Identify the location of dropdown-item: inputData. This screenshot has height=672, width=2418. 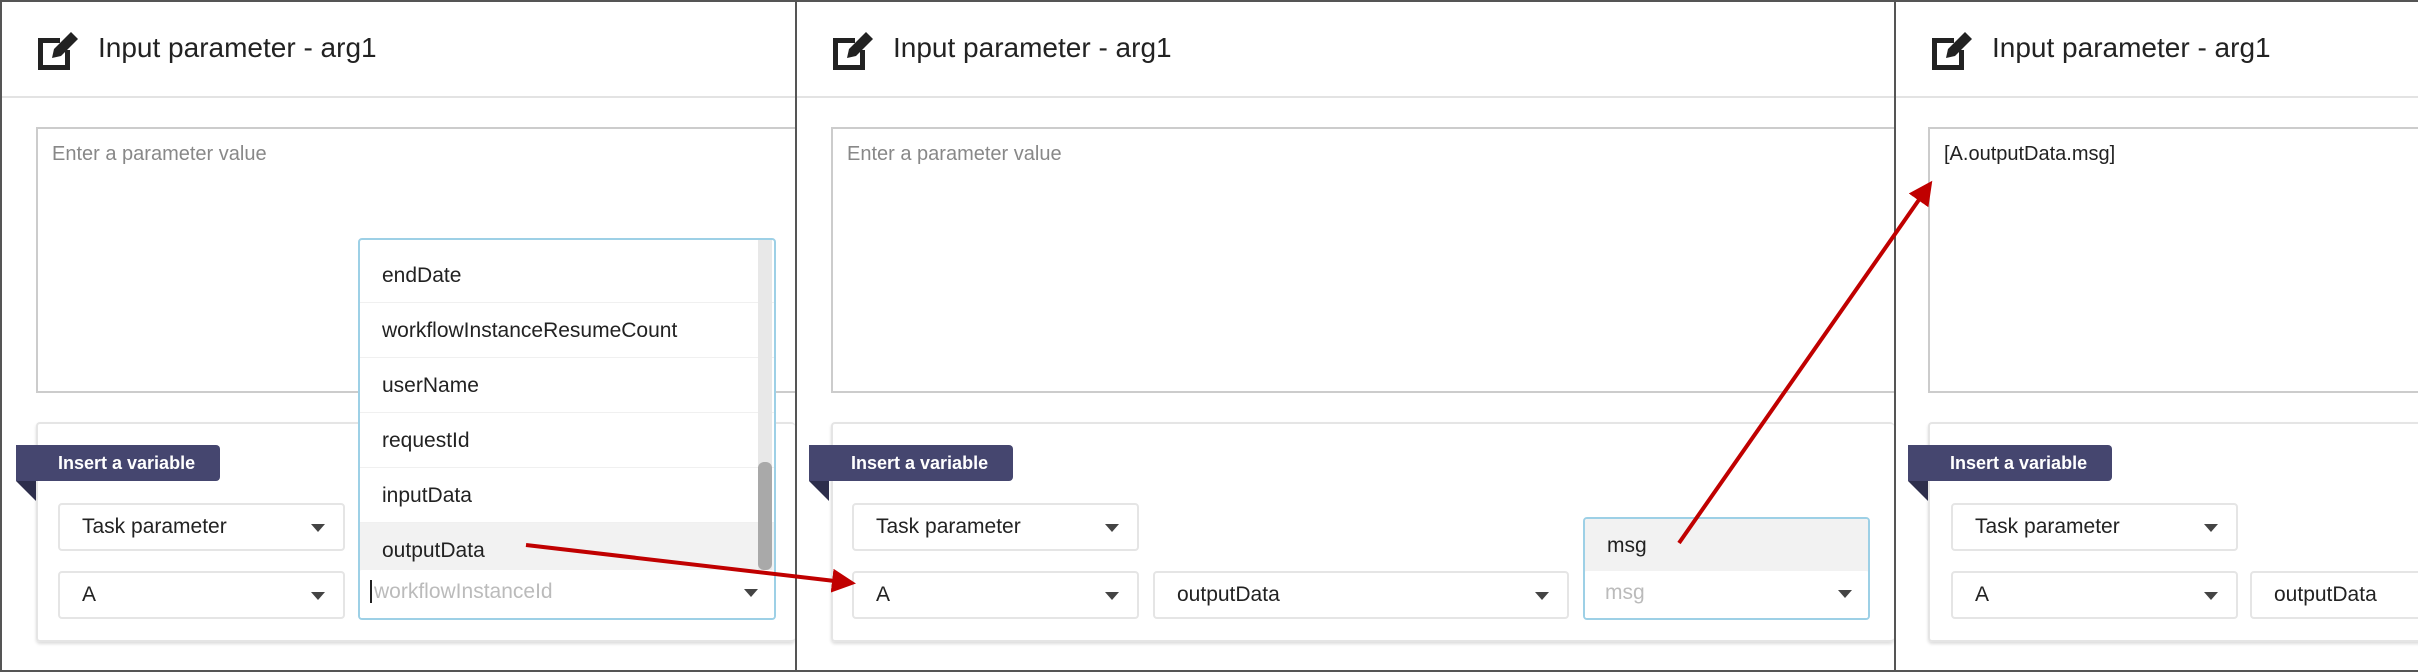
(567, 495).